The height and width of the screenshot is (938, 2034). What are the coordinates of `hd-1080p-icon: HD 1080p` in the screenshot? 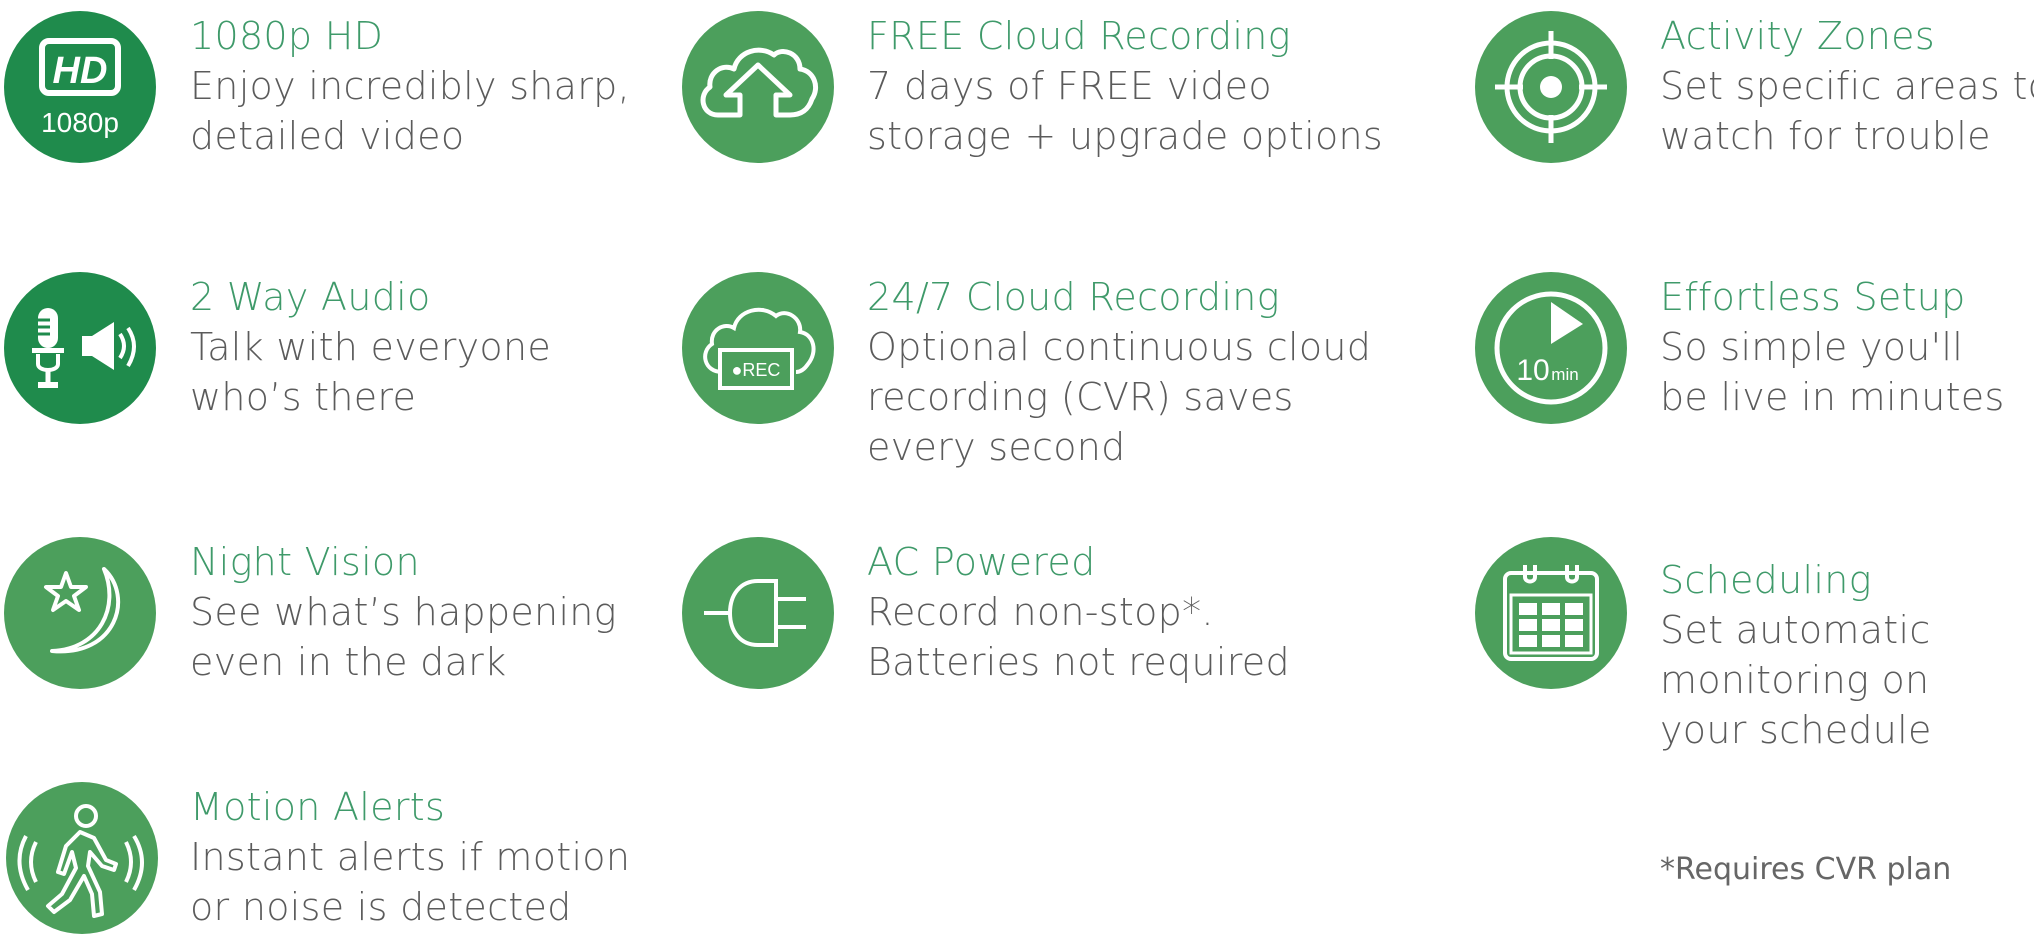 It's located at (80, 88).